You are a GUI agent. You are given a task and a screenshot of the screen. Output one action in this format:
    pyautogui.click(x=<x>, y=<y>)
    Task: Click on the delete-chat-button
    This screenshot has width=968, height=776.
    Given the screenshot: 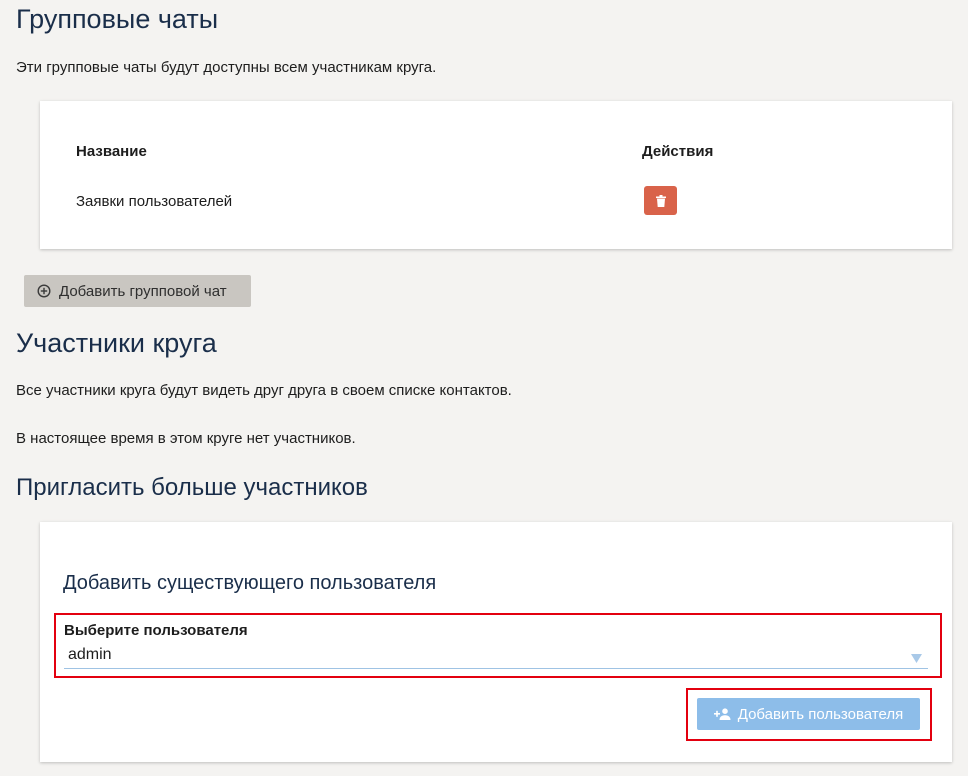 What is the action you would take?
    pyautogui.click(x=660, y=200)
    